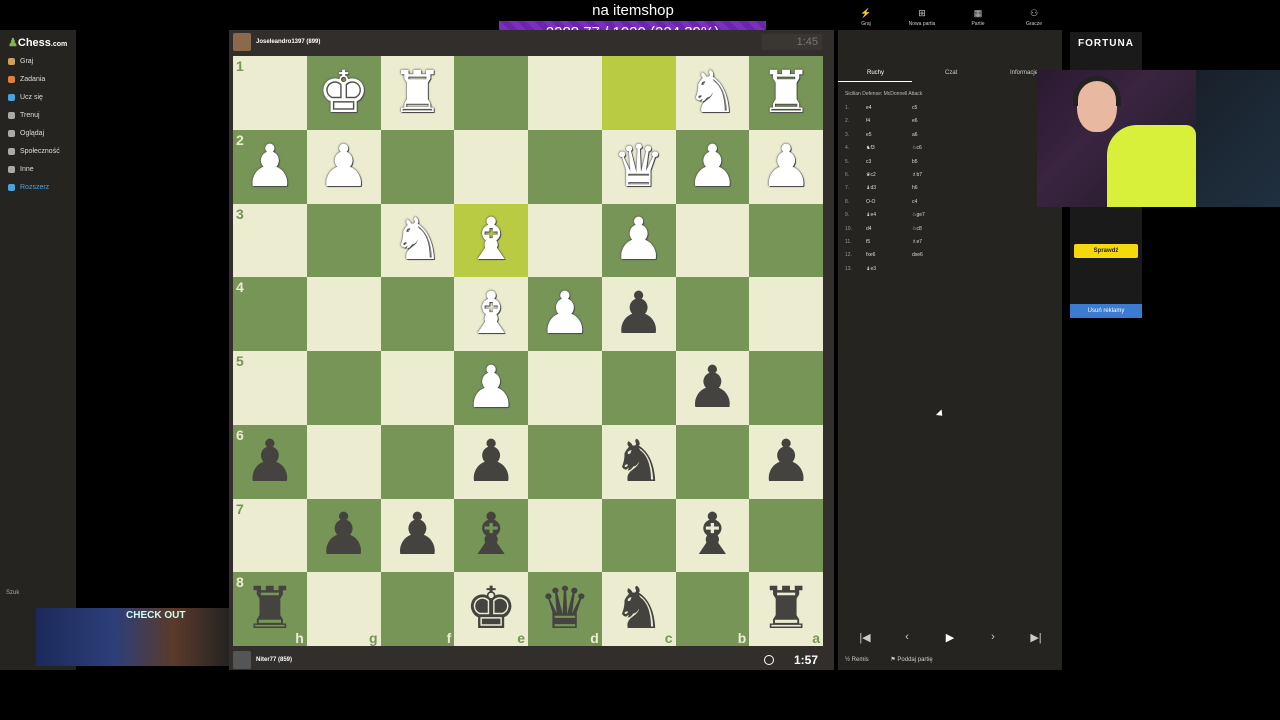  I want to click on black-move: e6, so click(915, 121).